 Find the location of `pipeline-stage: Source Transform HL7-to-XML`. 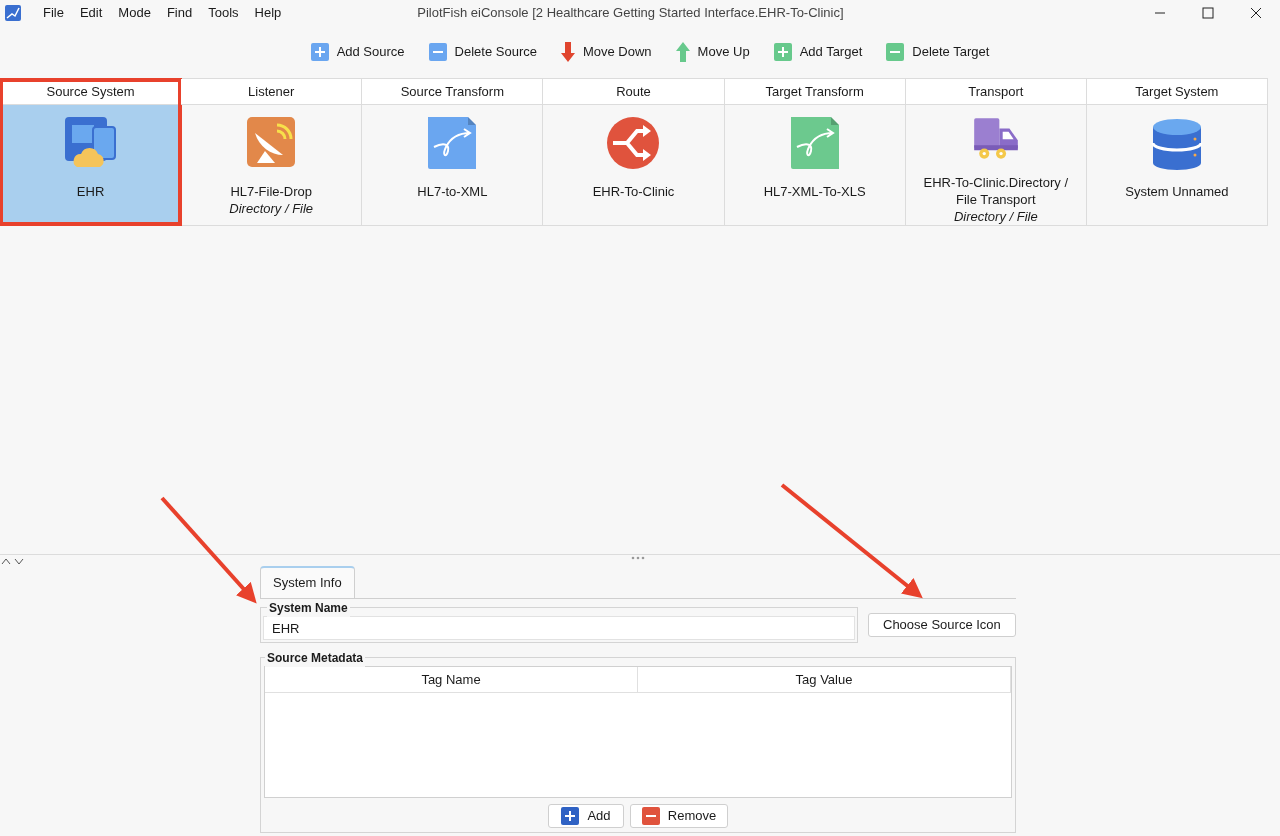

pipeline-stage: Source Transform HL7-to-XML is located at coordinates (453, 152).